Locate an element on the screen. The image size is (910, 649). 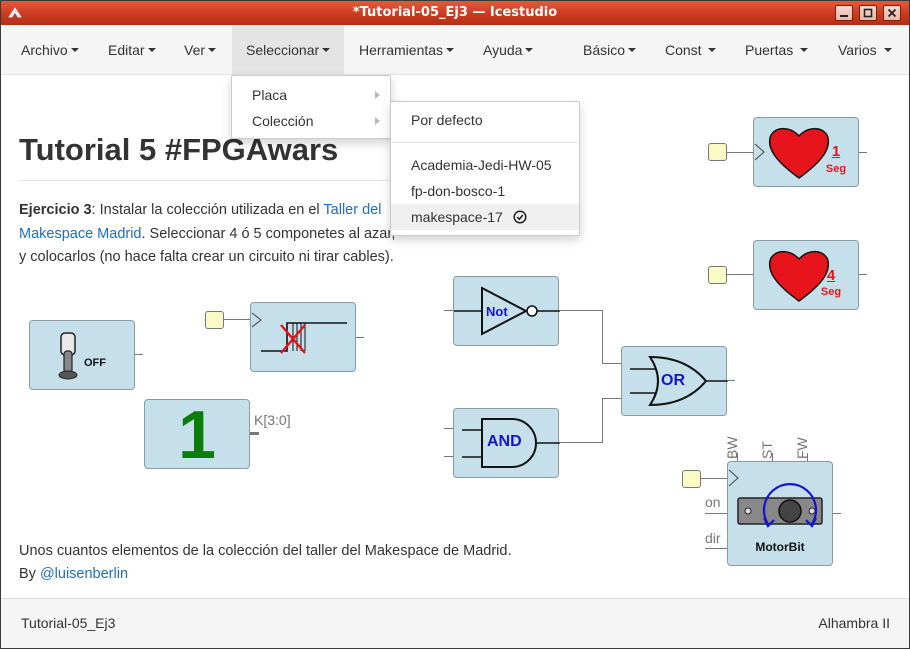
collection-item-default: Por defecto is located at coordinates (485, 120).